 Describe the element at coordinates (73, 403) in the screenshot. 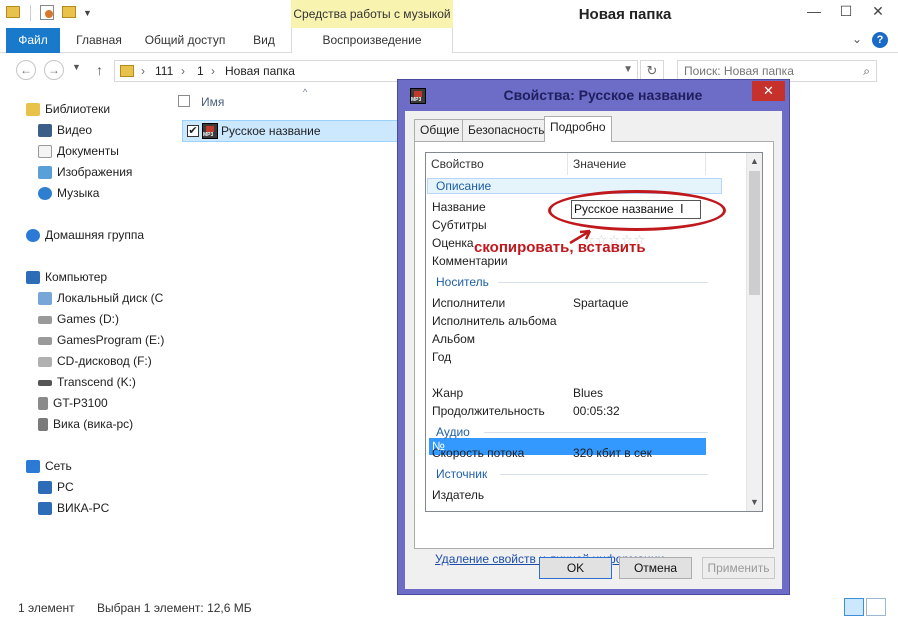

I see `nav-gt-p3100: GT-P3100` at that location.